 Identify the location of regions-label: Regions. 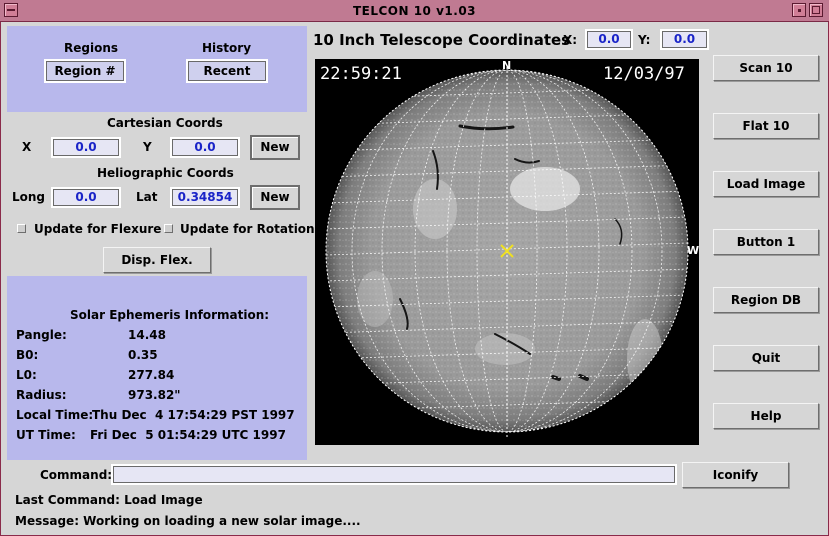
(91, 48).